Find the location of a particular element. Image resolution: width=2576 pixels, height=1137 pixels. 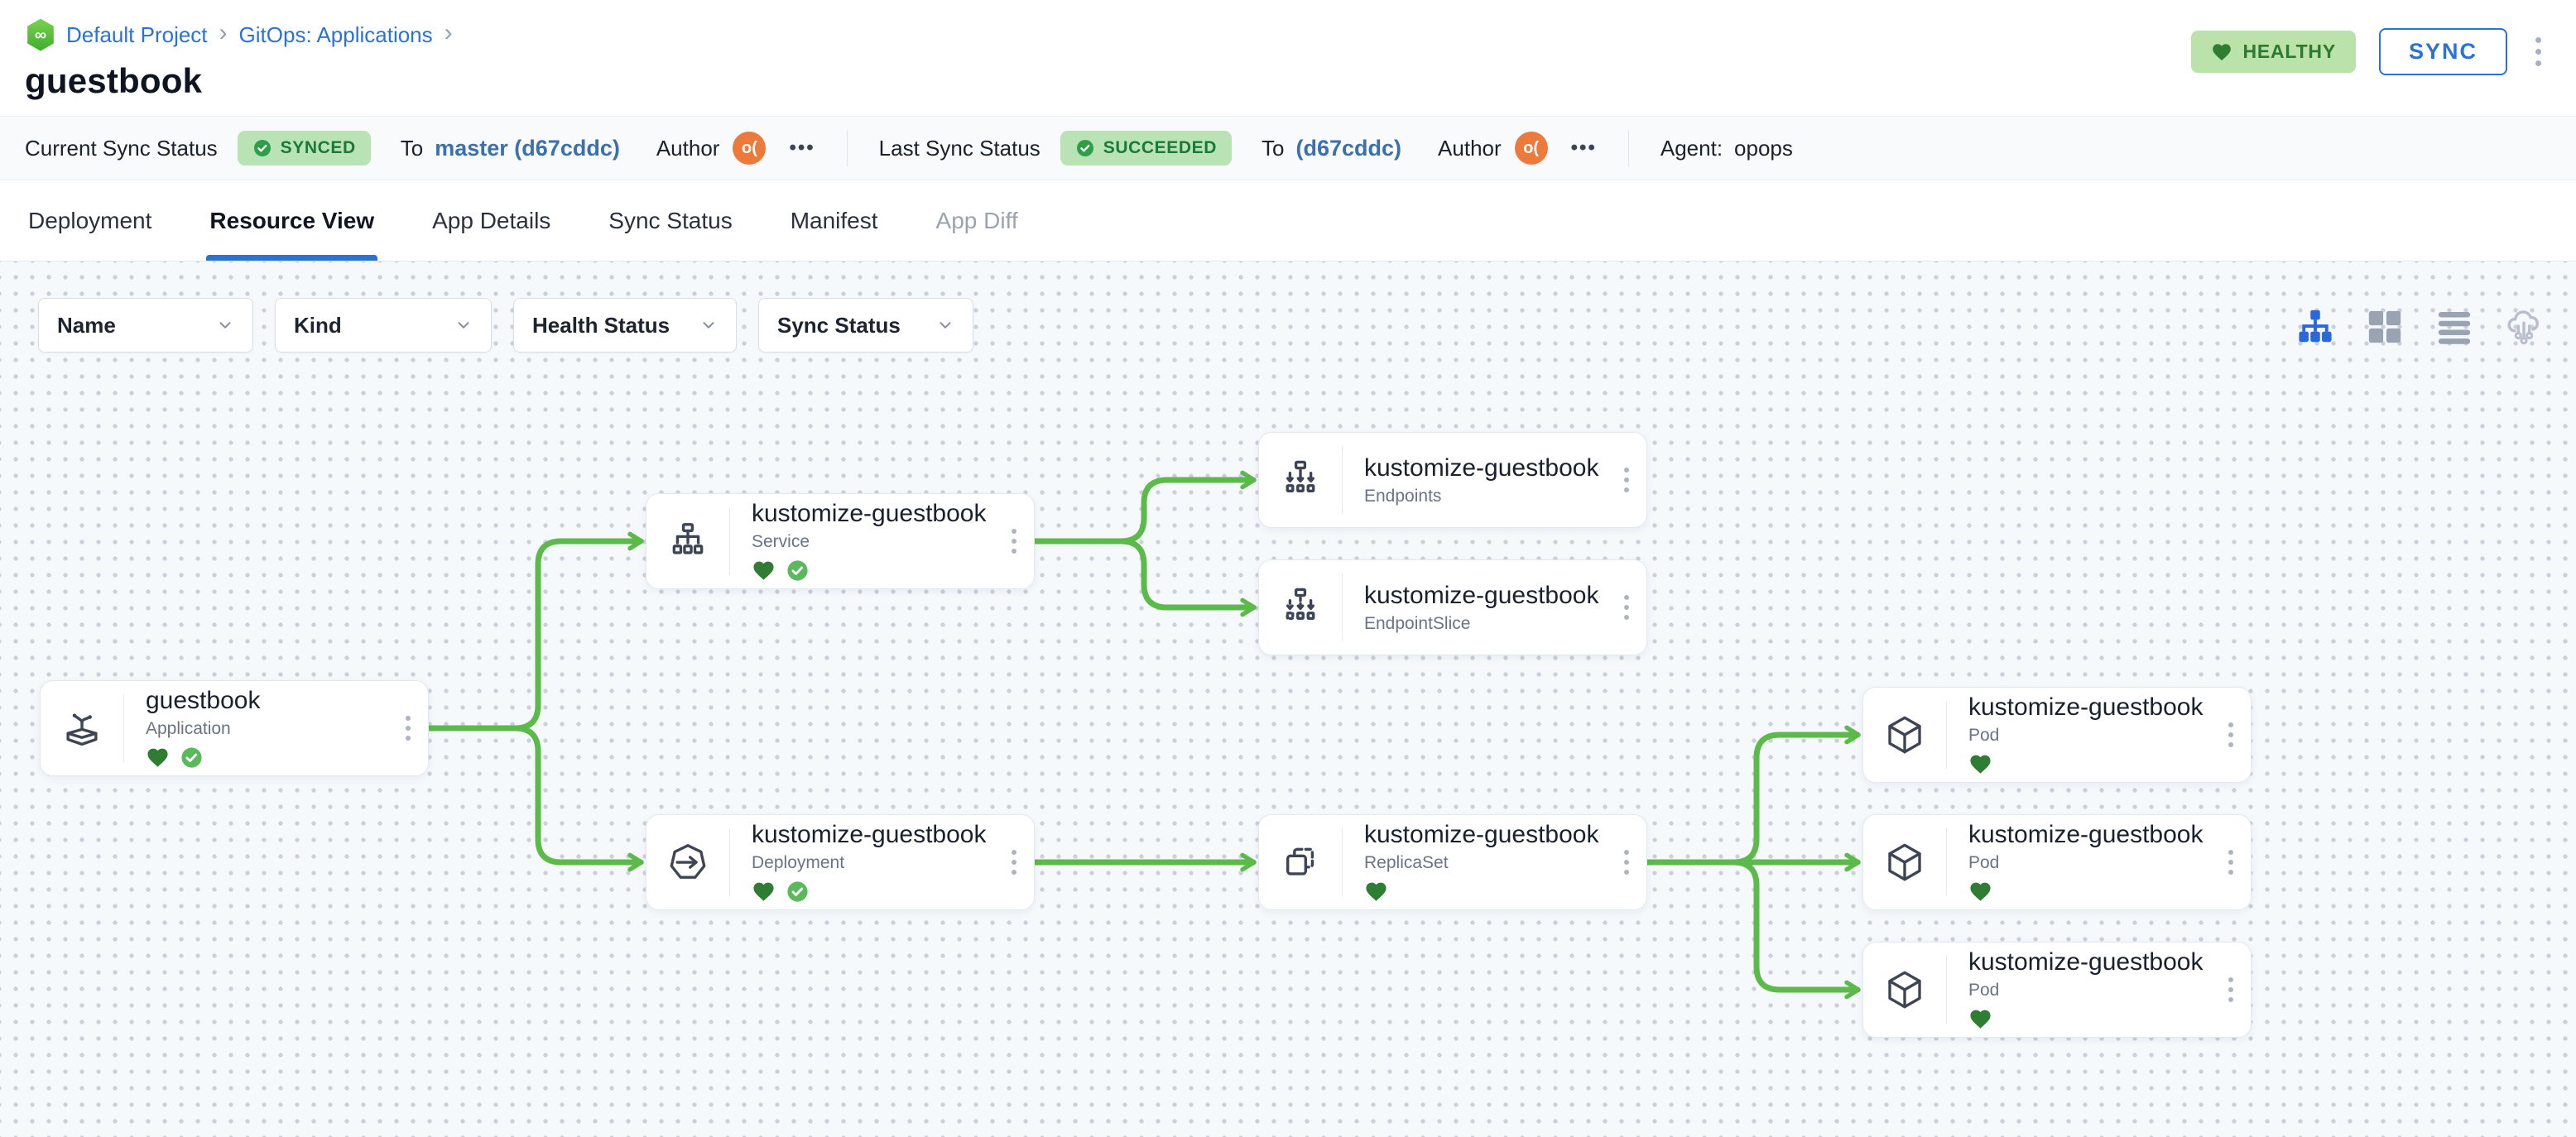

endpointslice-icon is located at coordinates (1300, 607).